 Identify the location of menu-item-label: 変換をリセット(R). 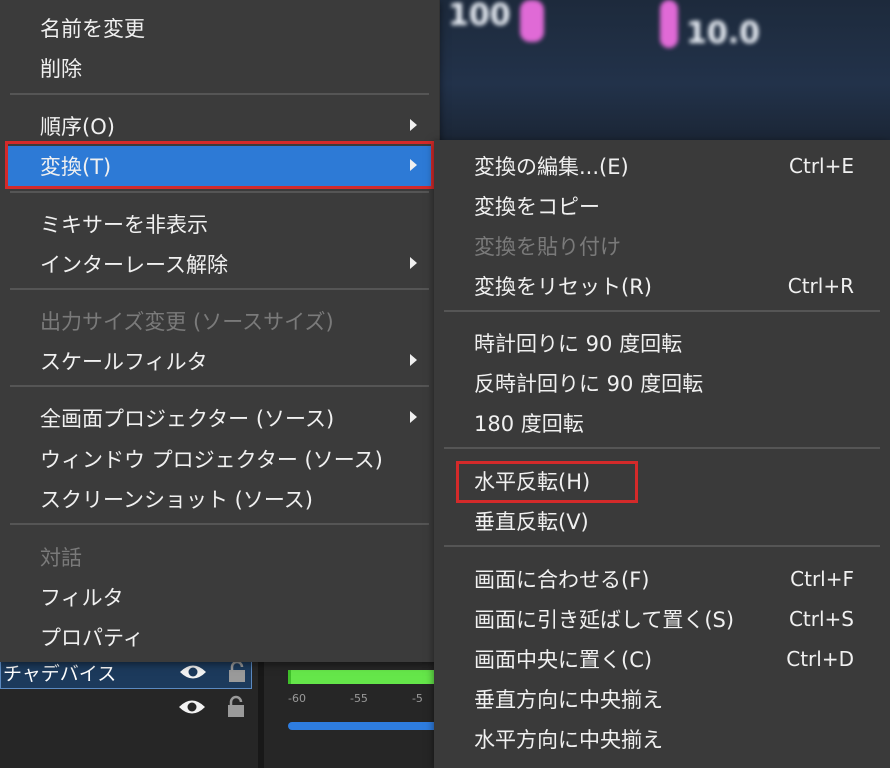
(563, 287).